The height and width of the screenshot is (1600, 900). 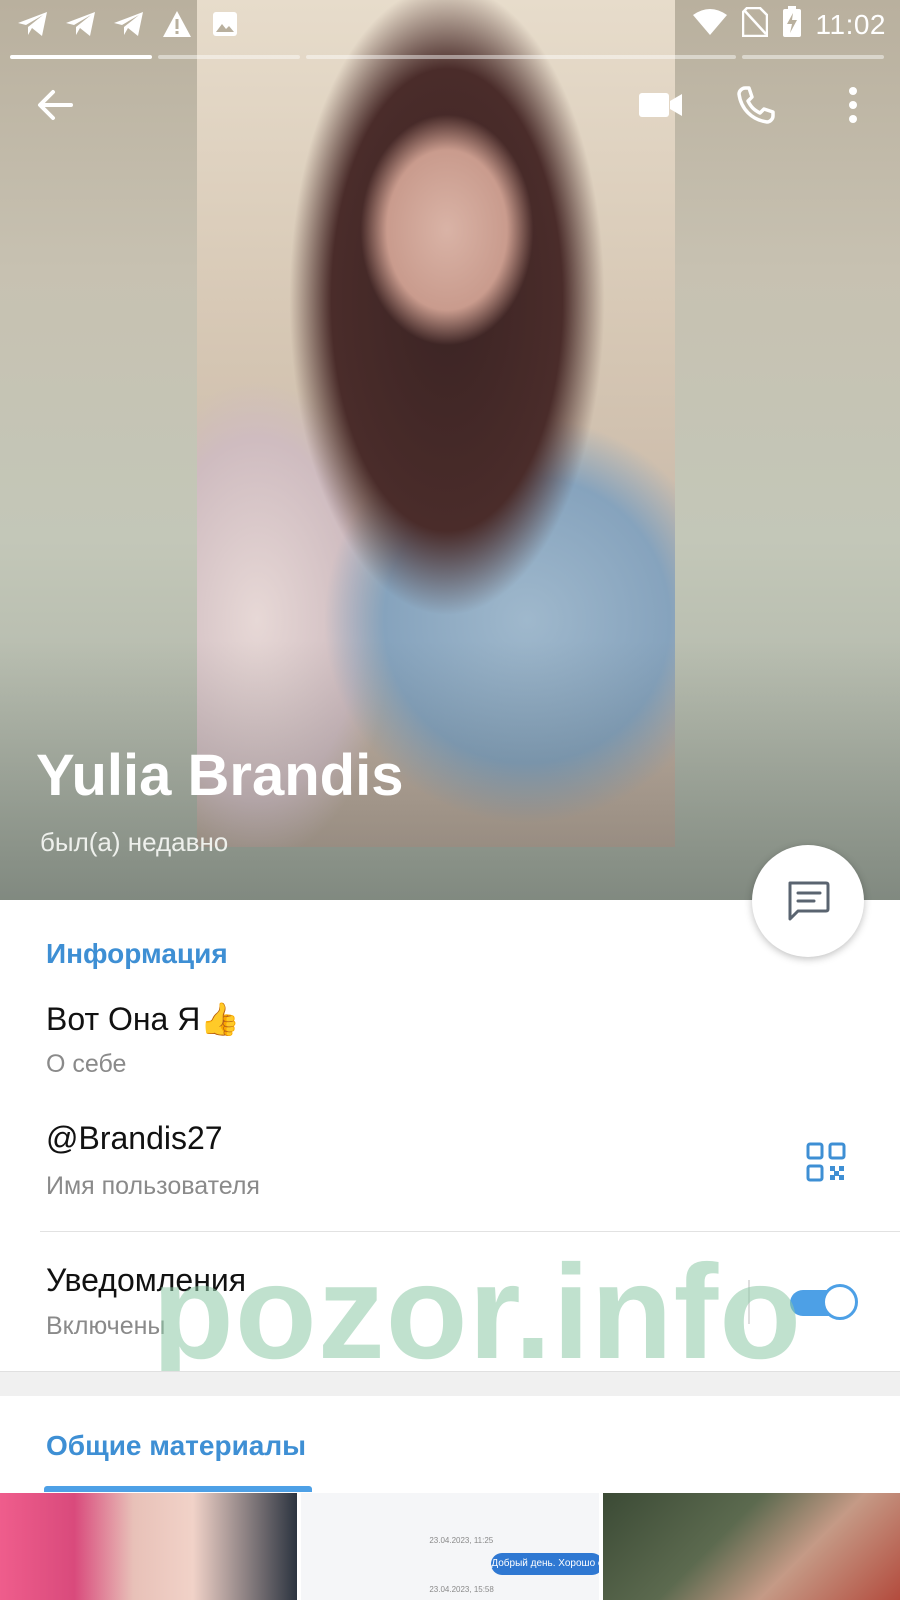 I want to click on qr-code-icon, so click(x=826, y=1162).